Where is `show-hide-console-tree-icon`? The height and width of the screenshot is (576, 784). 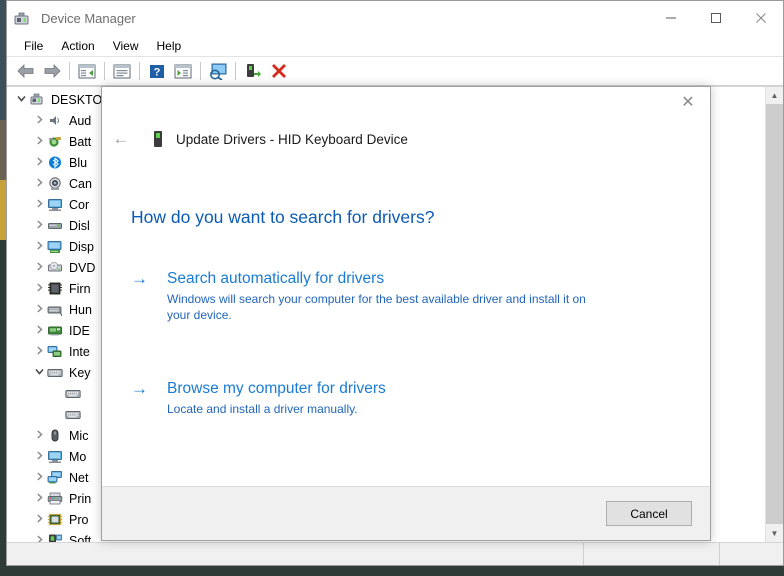
show-hide-console-tree-icon is located at coordinates (87, 71).